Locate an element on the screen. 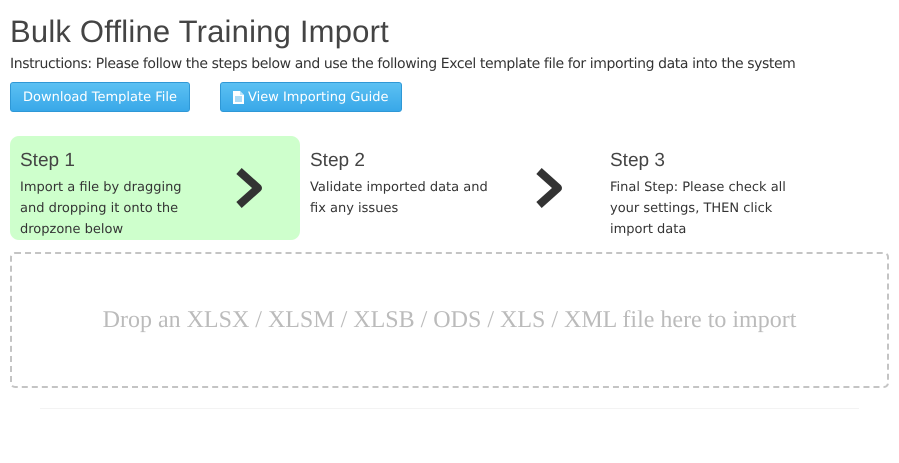 The width and height of the screenshot is (899, 463). view-guide-button: View Importing Guide is located at coordinates (311, 97).